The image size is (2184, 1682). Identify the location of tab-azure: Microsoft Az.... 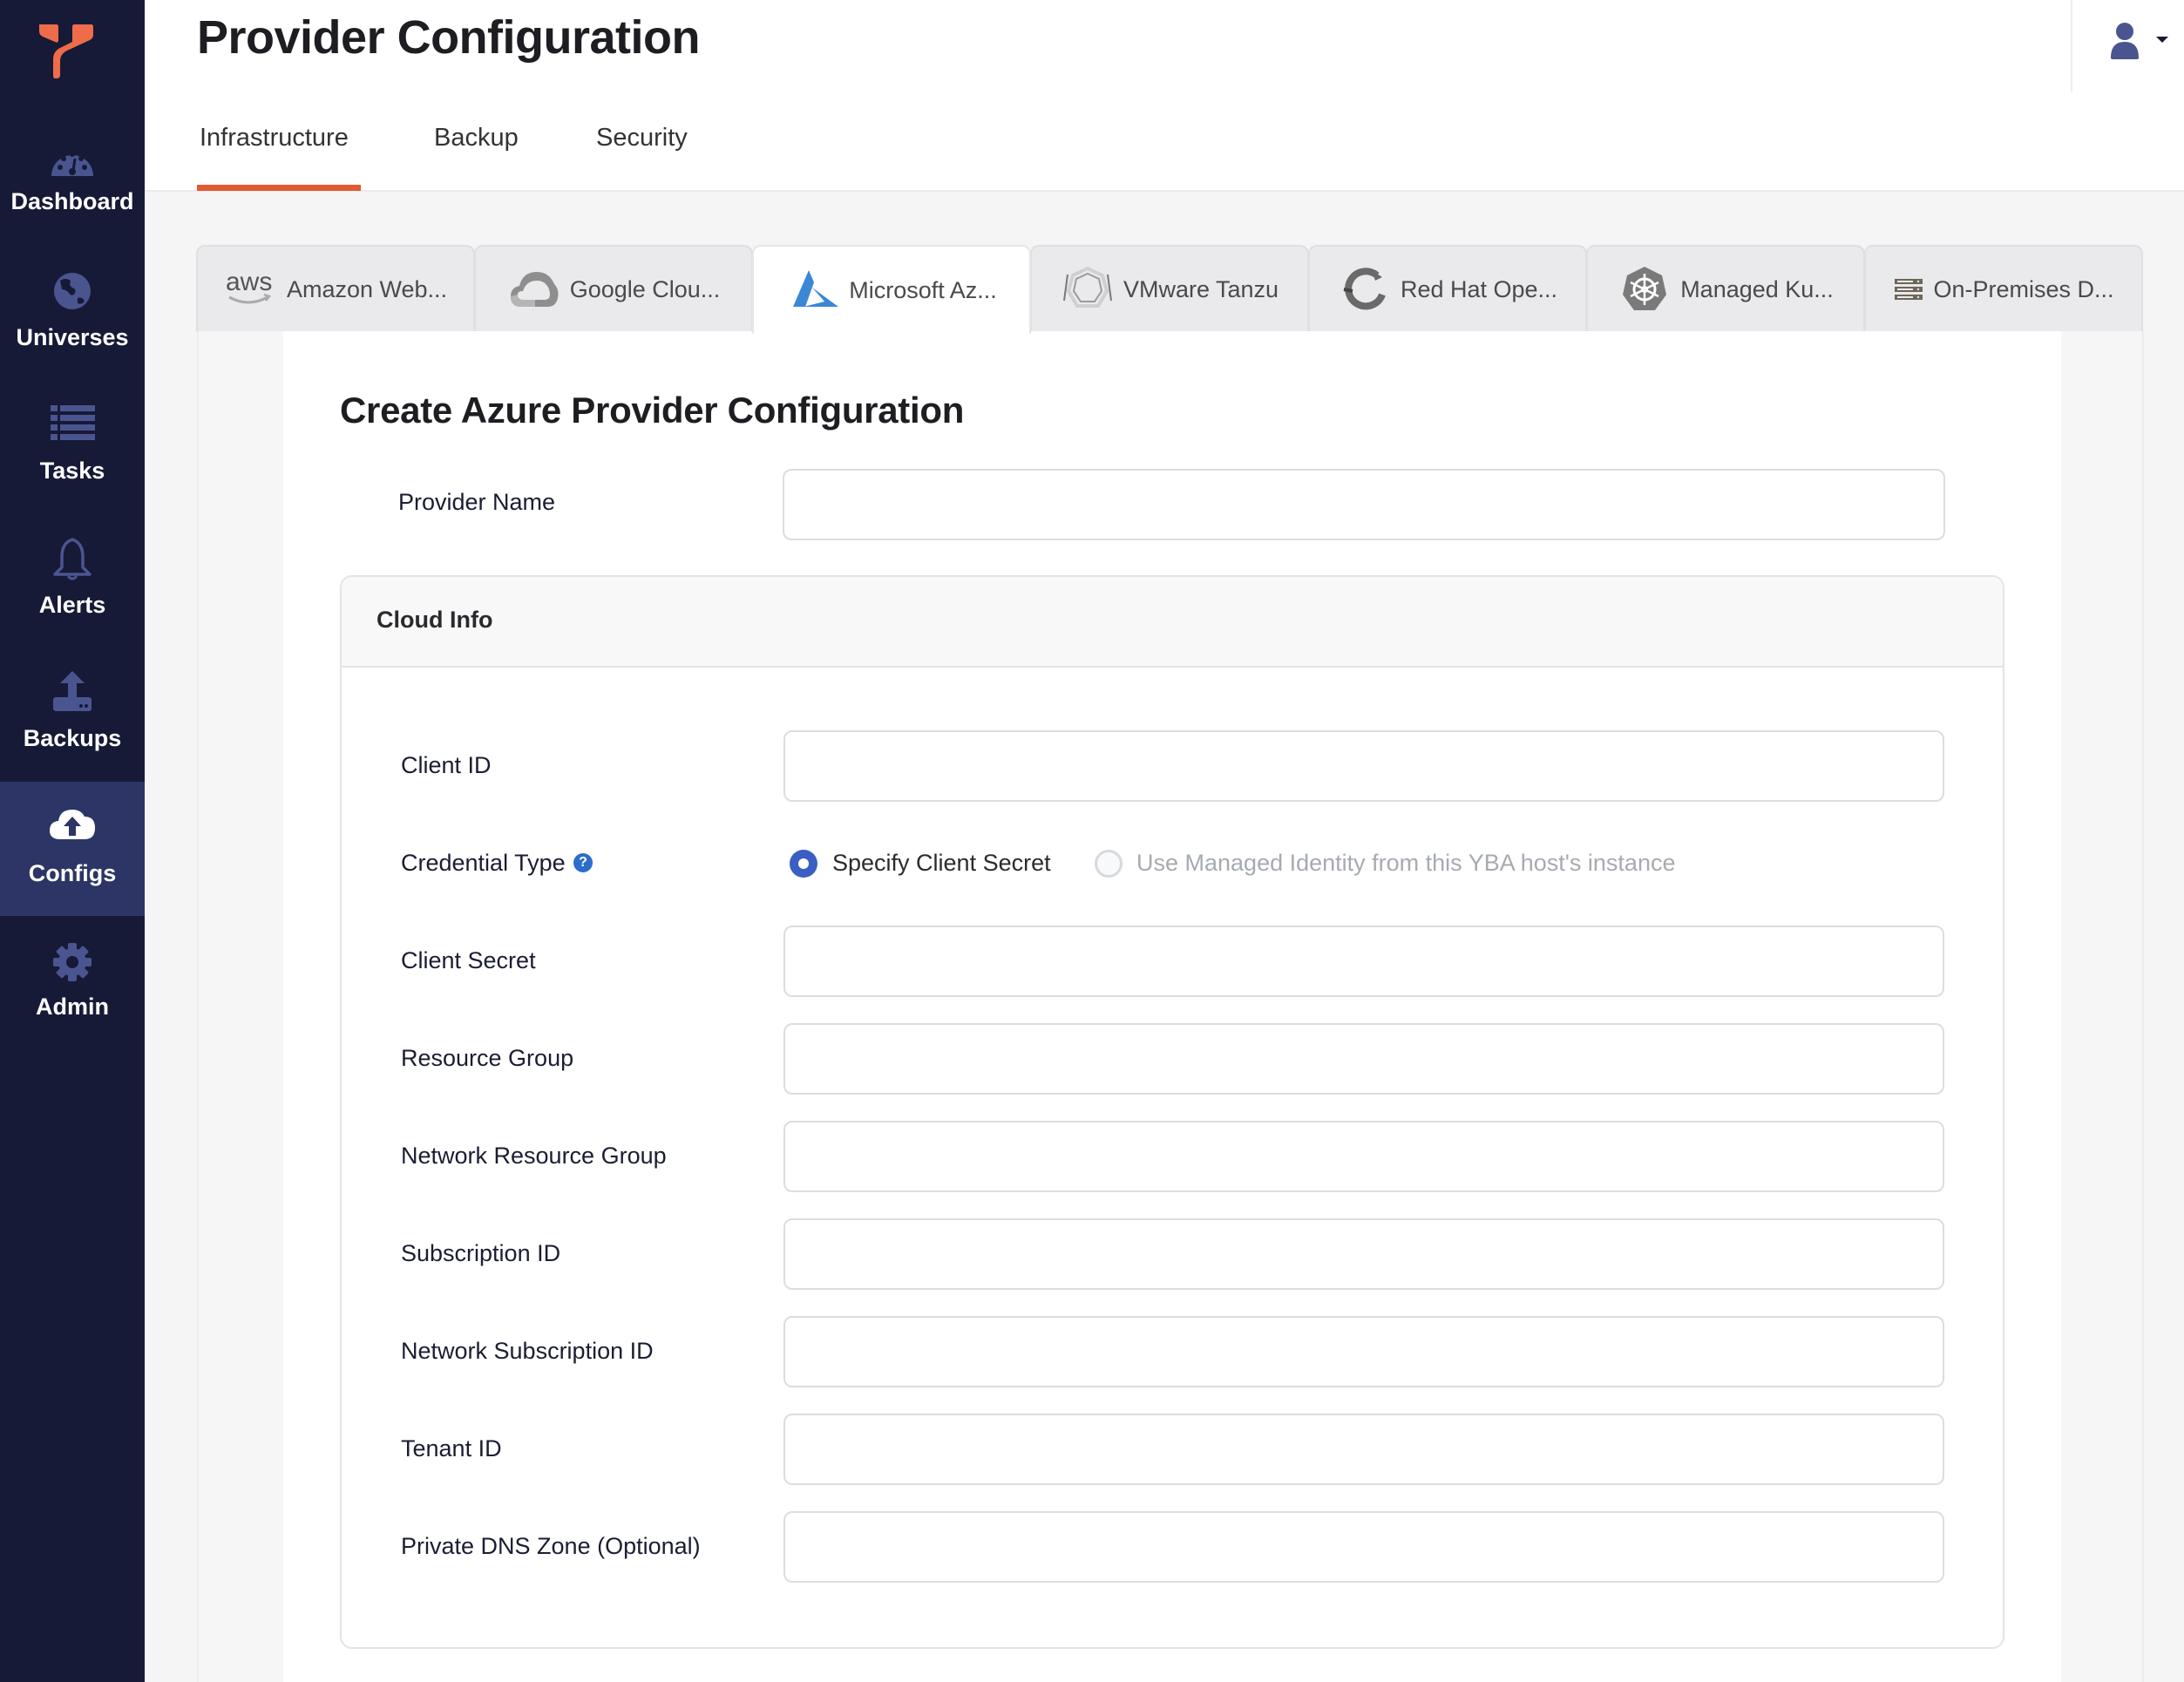
(891, 289).